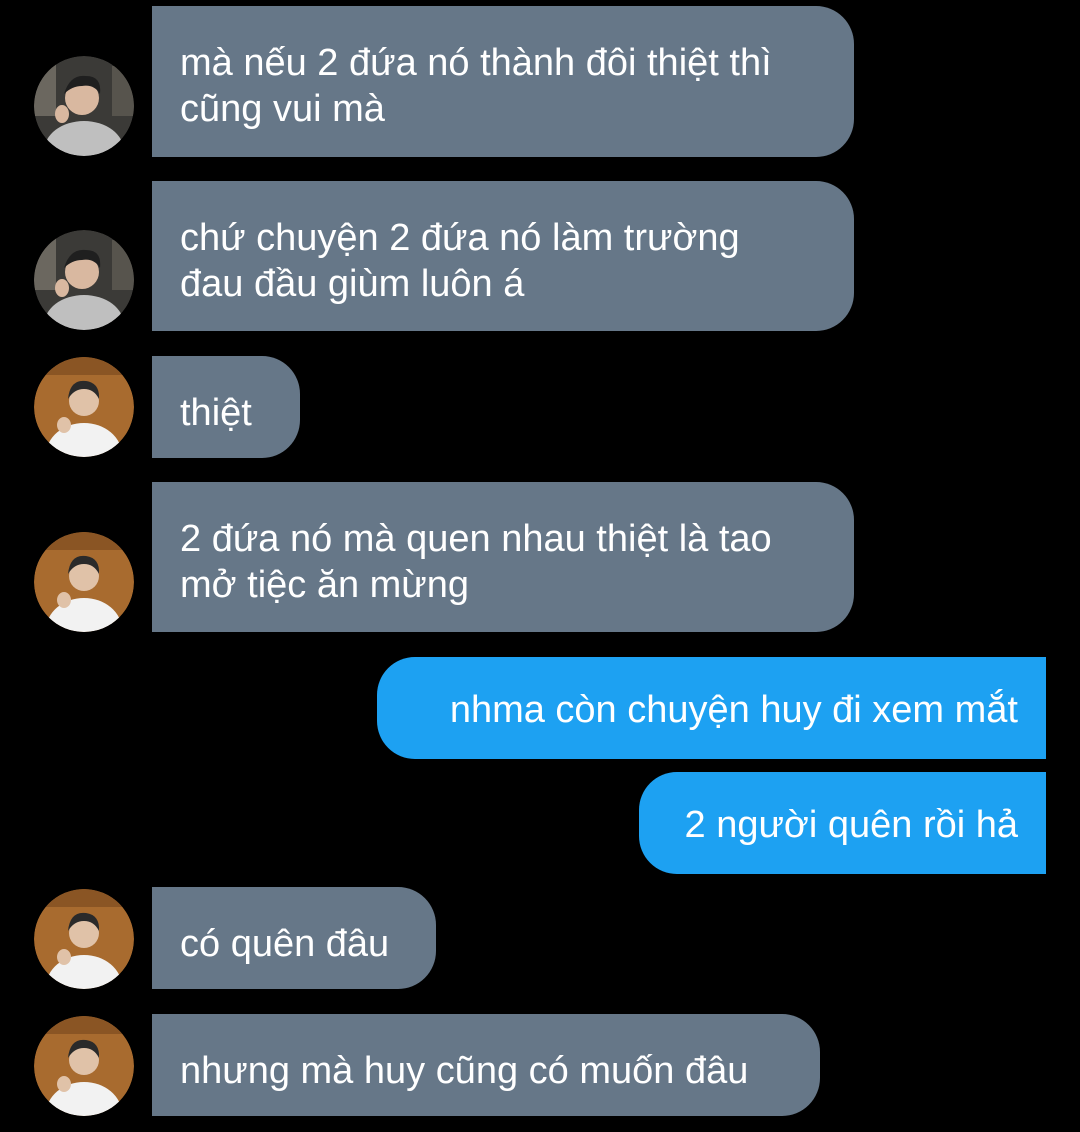 This screenshot has height=1132, width=1080. I want to click on message-bubble-incoming: nhưng mà huy cũng có muốn đâu, so click(486, 1065).